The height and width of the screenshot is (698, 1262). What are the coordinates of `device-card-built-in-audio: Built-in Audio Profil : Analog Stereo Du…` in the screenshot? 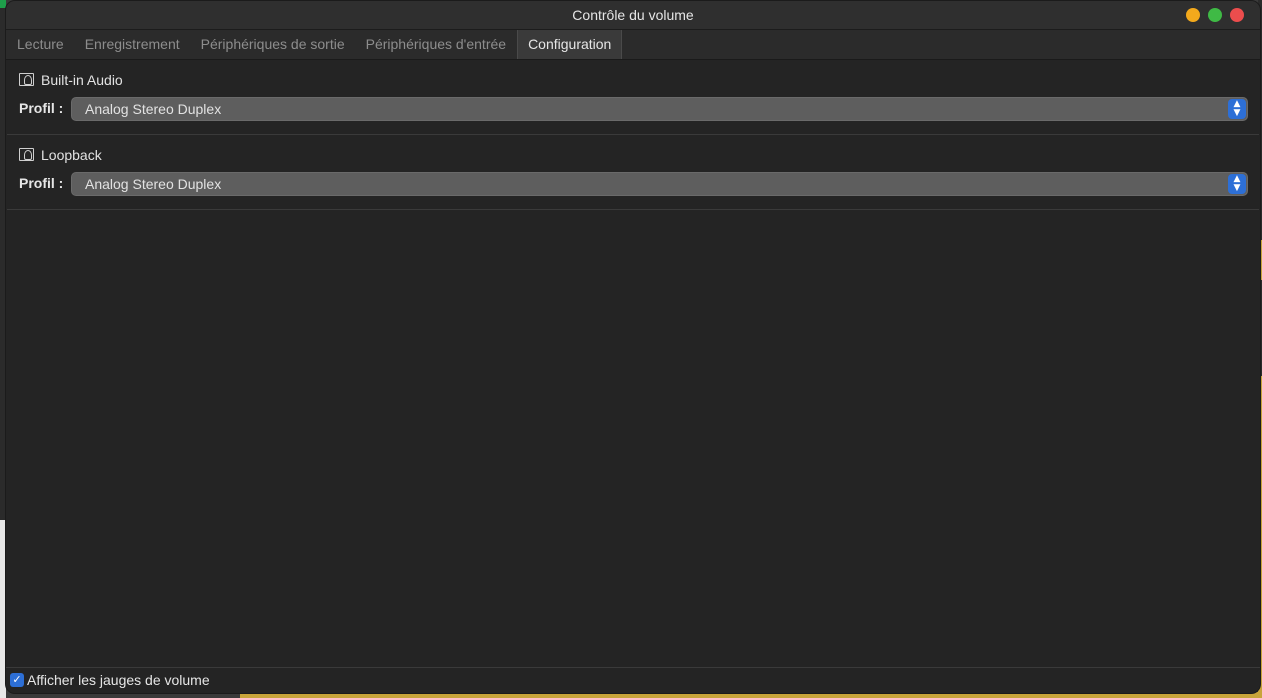 It's located at (633, 97).